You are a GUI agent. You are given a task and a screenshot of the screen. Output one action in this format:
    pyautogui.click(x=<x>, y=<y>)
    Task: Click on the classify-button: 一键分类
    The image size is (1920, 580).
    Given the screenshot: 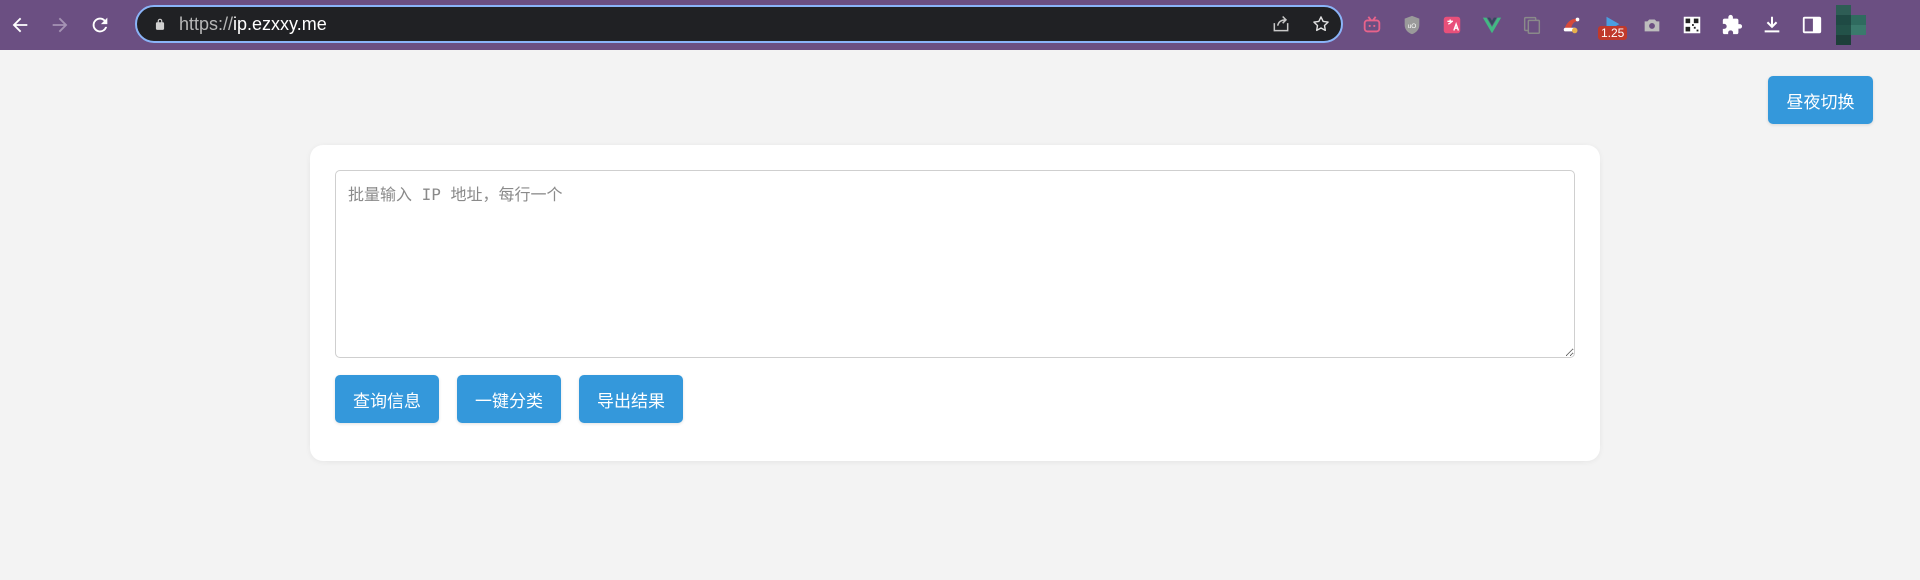 What is the action you would take?
    pyautogui.click(x=509, y=399)
    